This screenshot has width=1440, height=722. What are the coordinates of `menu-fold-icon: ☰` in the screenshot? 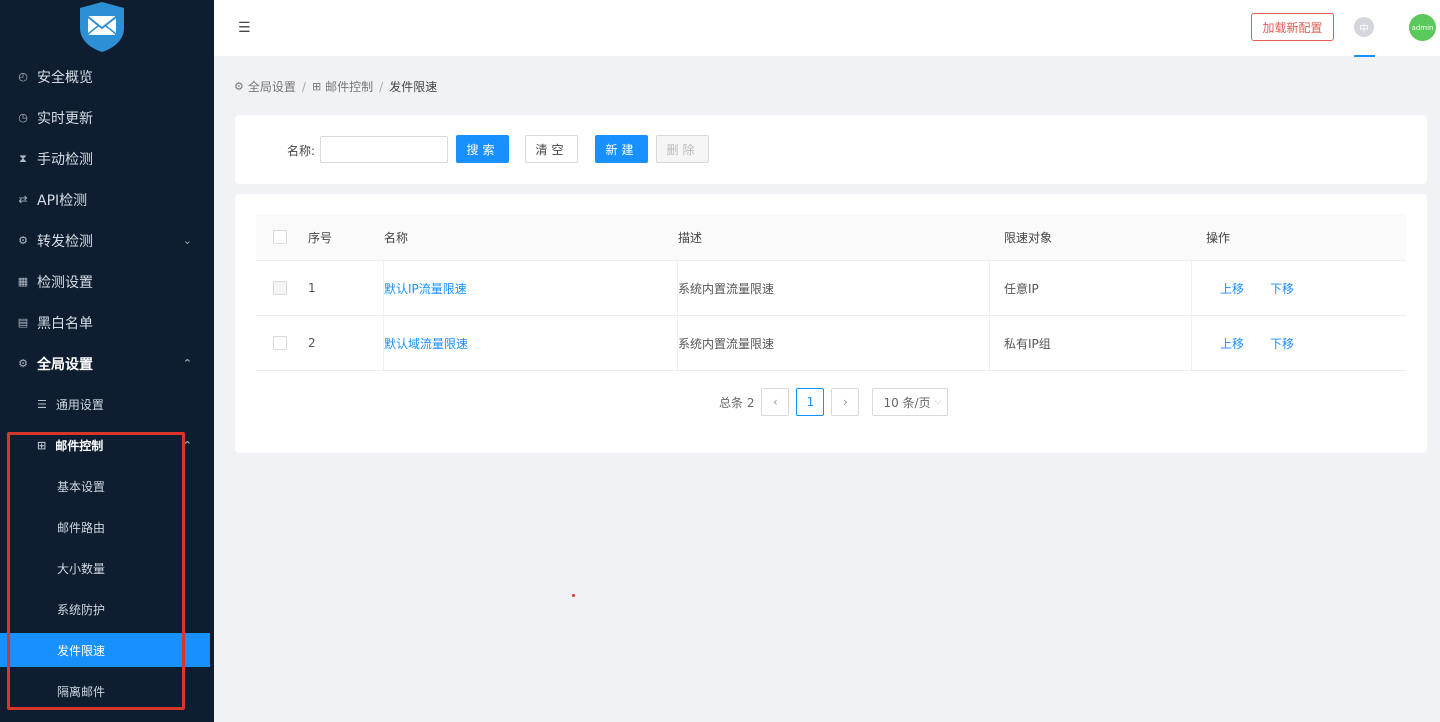 It's located at (244, 28).